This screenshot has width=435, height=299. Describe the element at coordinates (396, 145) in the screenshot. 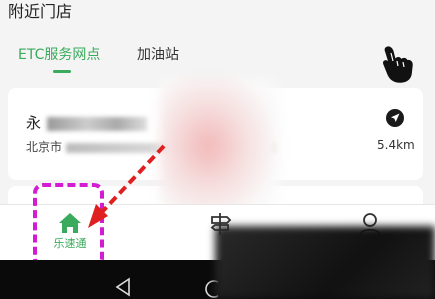

I see `station-distance: 5.4km` at that location.